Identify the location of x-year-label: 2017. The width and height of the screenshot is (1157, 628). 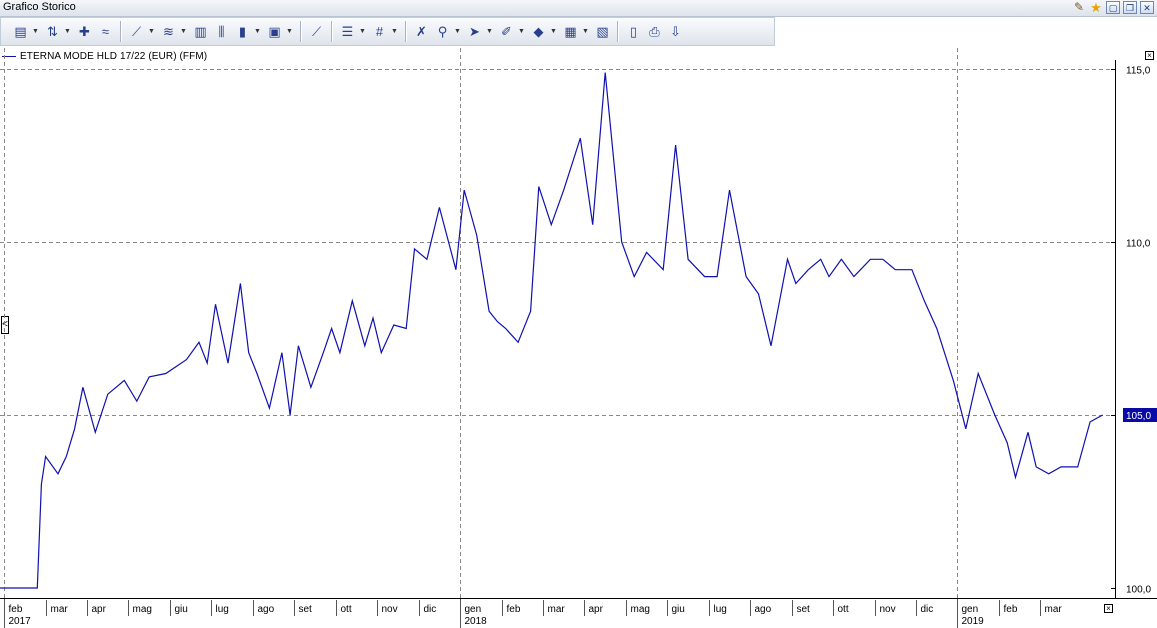
(20, 621).